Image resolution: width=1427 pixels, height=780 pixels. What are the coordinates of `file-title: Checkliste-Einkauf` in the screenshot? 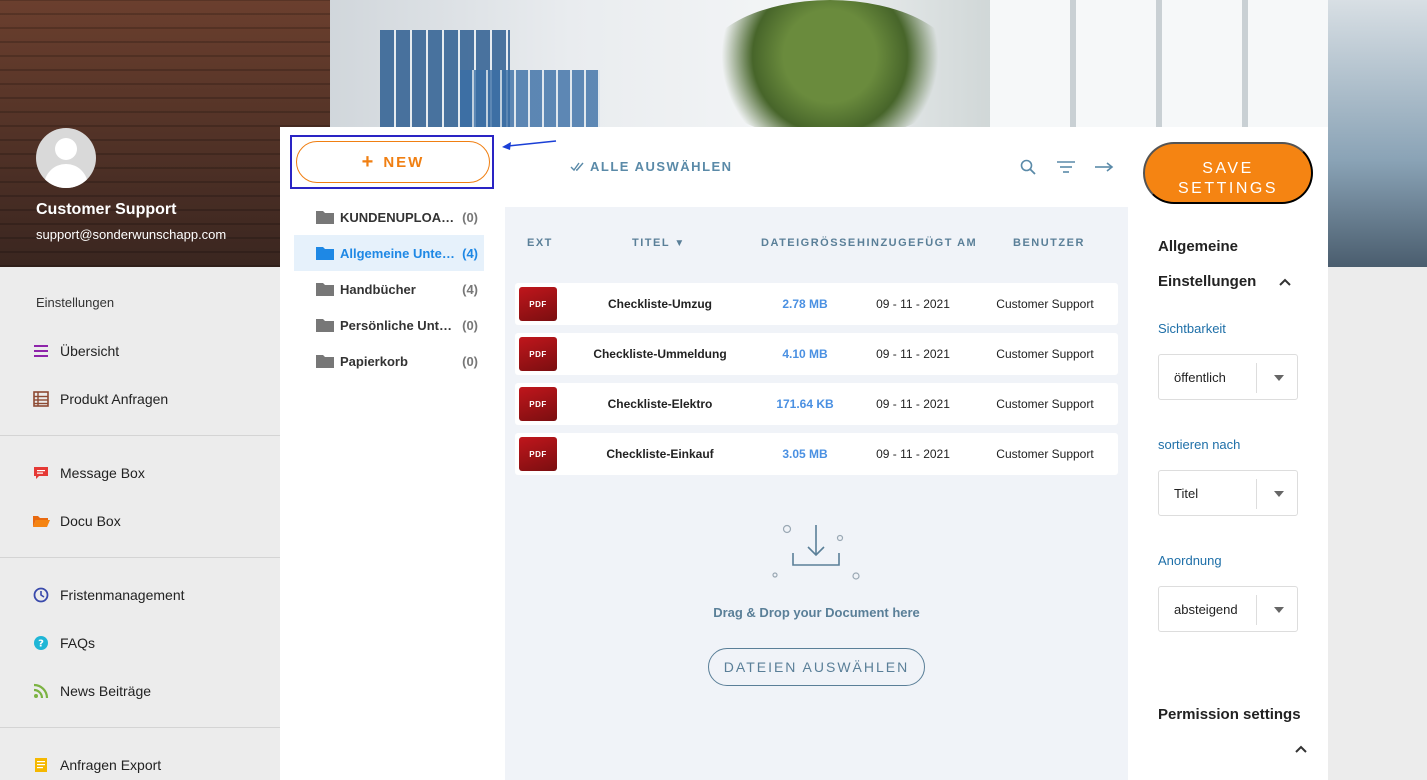 It's located at (660, 454).